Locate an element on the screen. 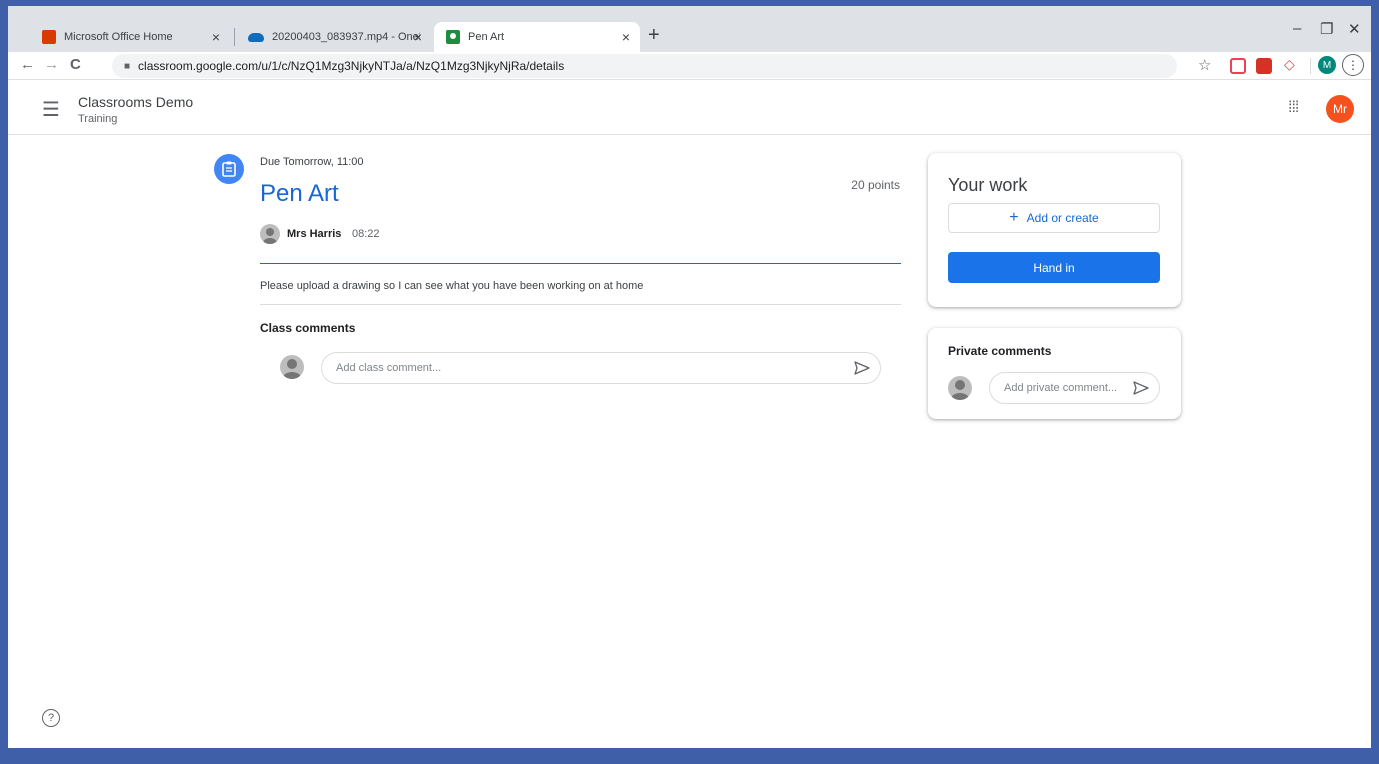 Image resolution: width=1379 pixels, height=764 pixels. help-icon: ? is located at coordinates (51, 718).